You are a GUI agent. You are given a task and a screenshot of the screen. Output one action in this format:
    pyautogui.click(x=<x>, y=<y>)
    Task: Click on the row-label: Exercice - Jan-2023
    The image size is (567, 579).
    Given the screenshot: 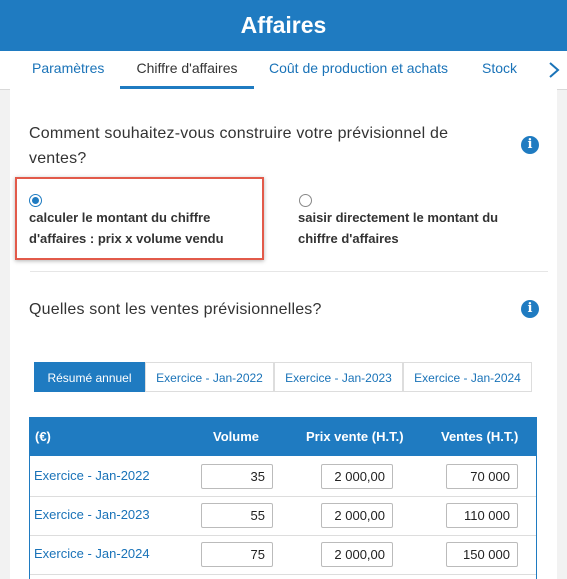 What is the action you would take?
    pyautogui.click(x=92, y=515)
    